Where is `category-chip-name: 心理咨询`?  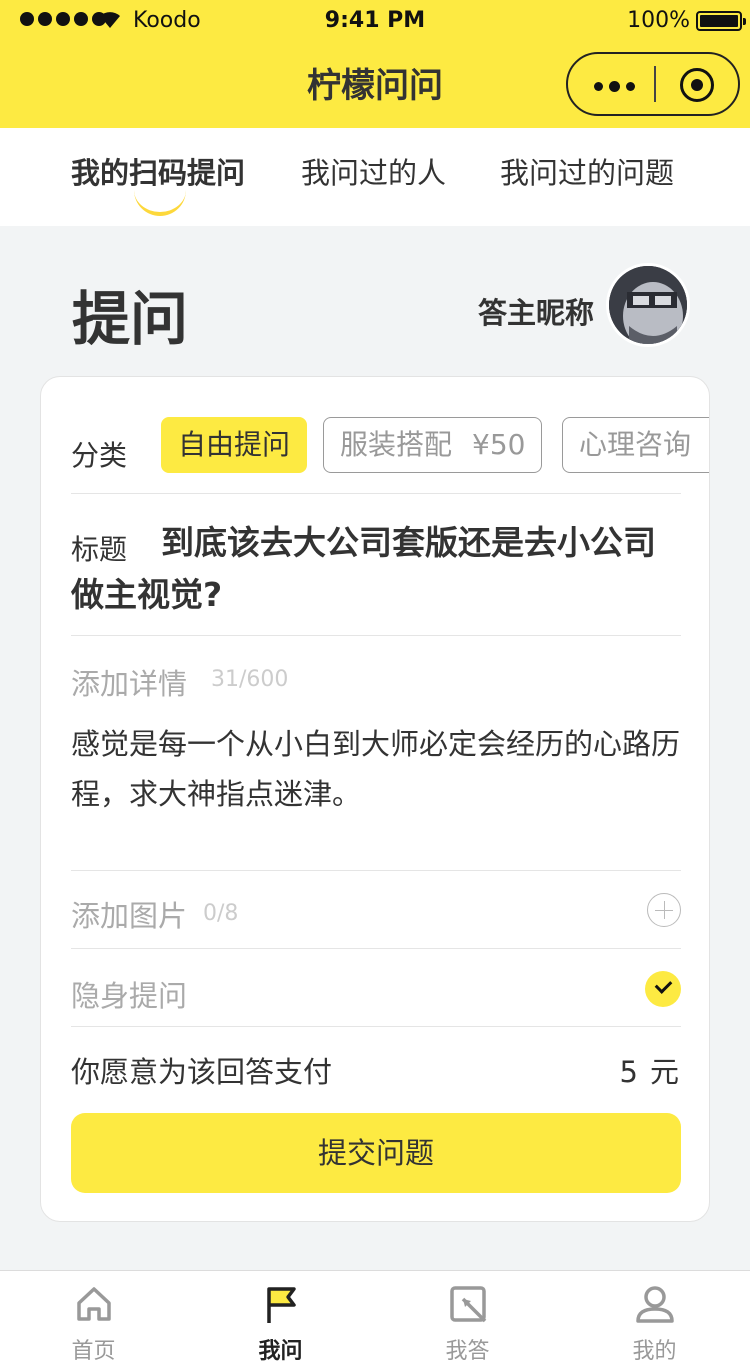
category-chip-name: 心理咨询 is located at coordinates (635, 444).